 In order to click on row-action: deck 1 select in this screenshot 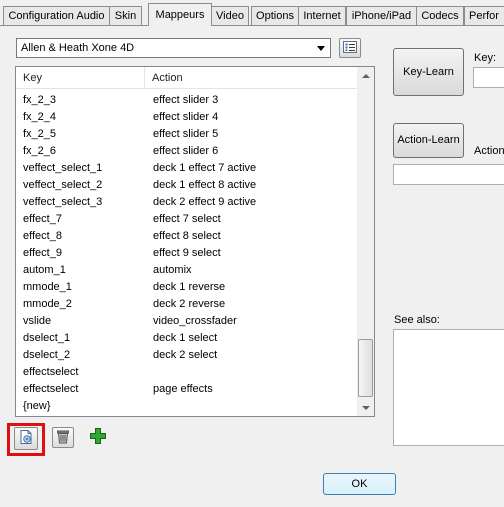, I will do `click(185, 338)`.